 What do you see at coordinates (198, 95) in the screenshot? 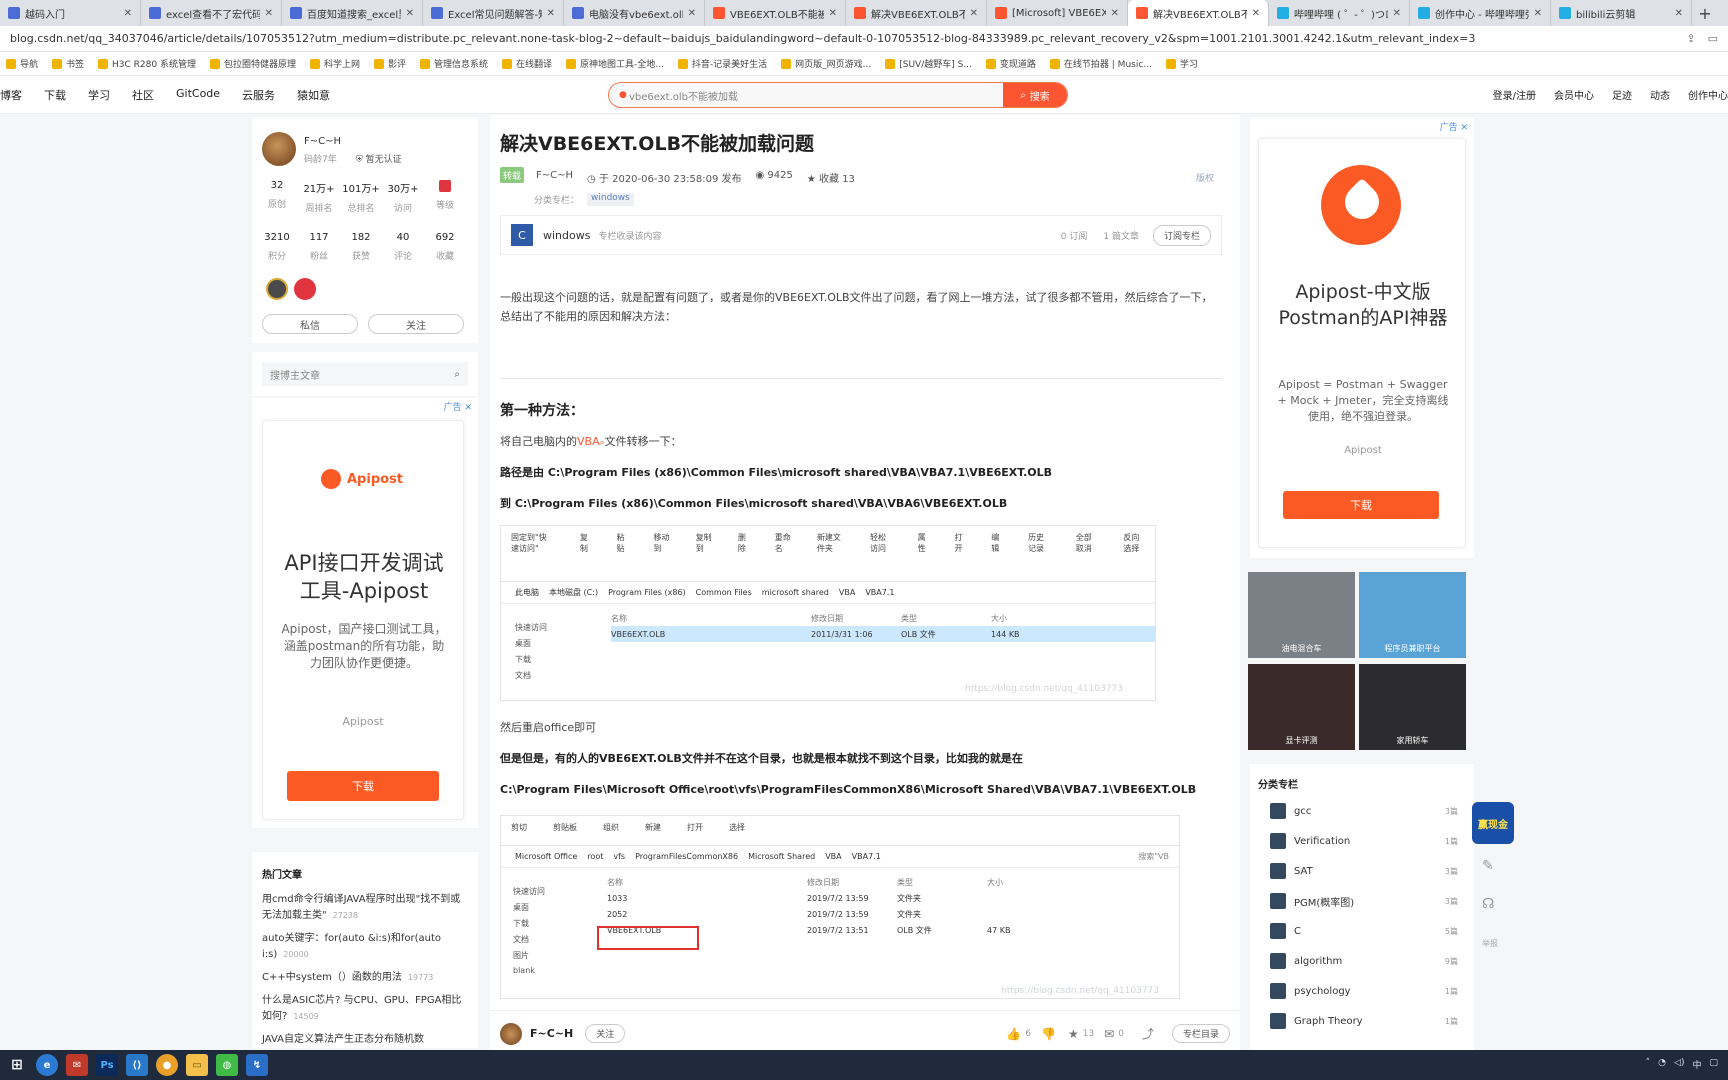
I see `site-nav-item: GitCode` at bounding box center [198, 95].